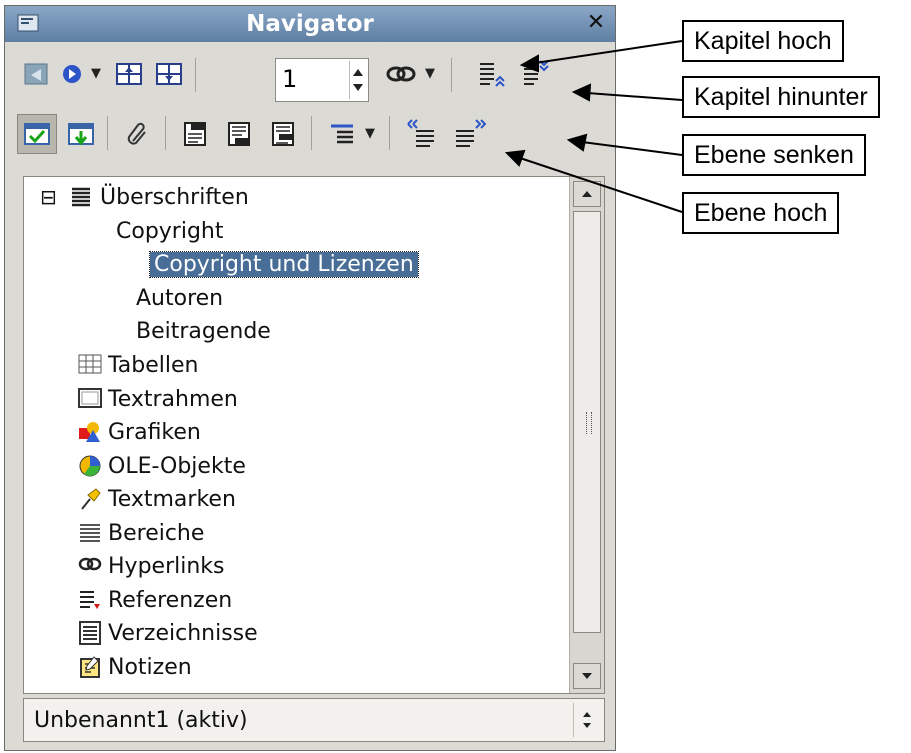  I want to click on callout-ebene-senken: Ebene senken, so click(774, 155).